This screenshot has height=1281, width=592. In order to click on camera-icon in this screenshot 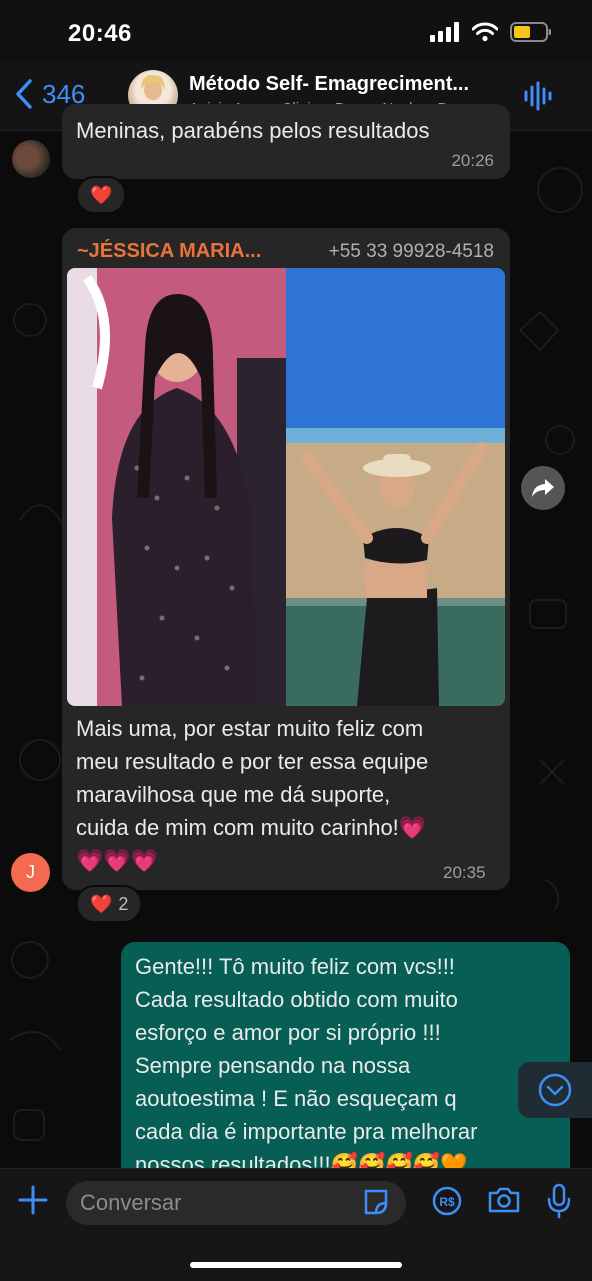, I will do `click(504, 1200)`.